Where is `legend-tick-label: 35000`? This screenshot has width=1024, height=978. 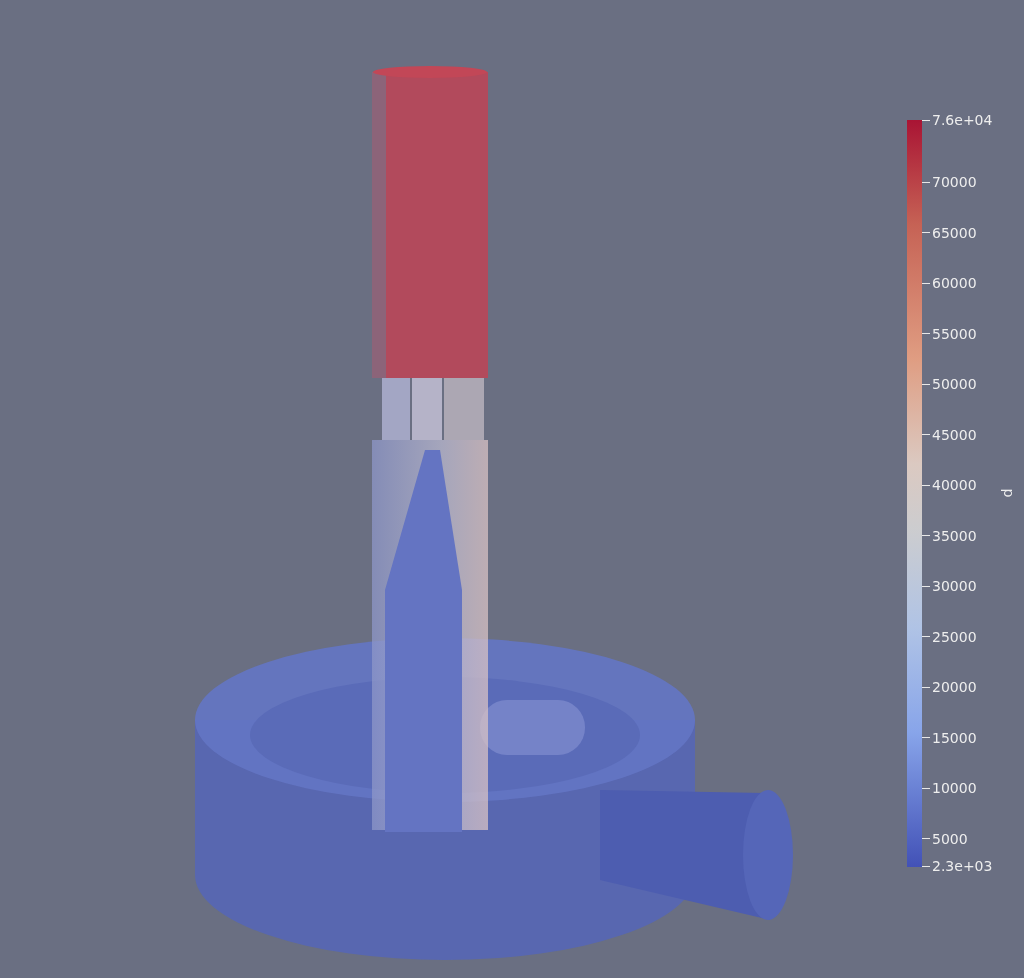
legend-tick-label: 35000 is located at coordinates (954, 535).